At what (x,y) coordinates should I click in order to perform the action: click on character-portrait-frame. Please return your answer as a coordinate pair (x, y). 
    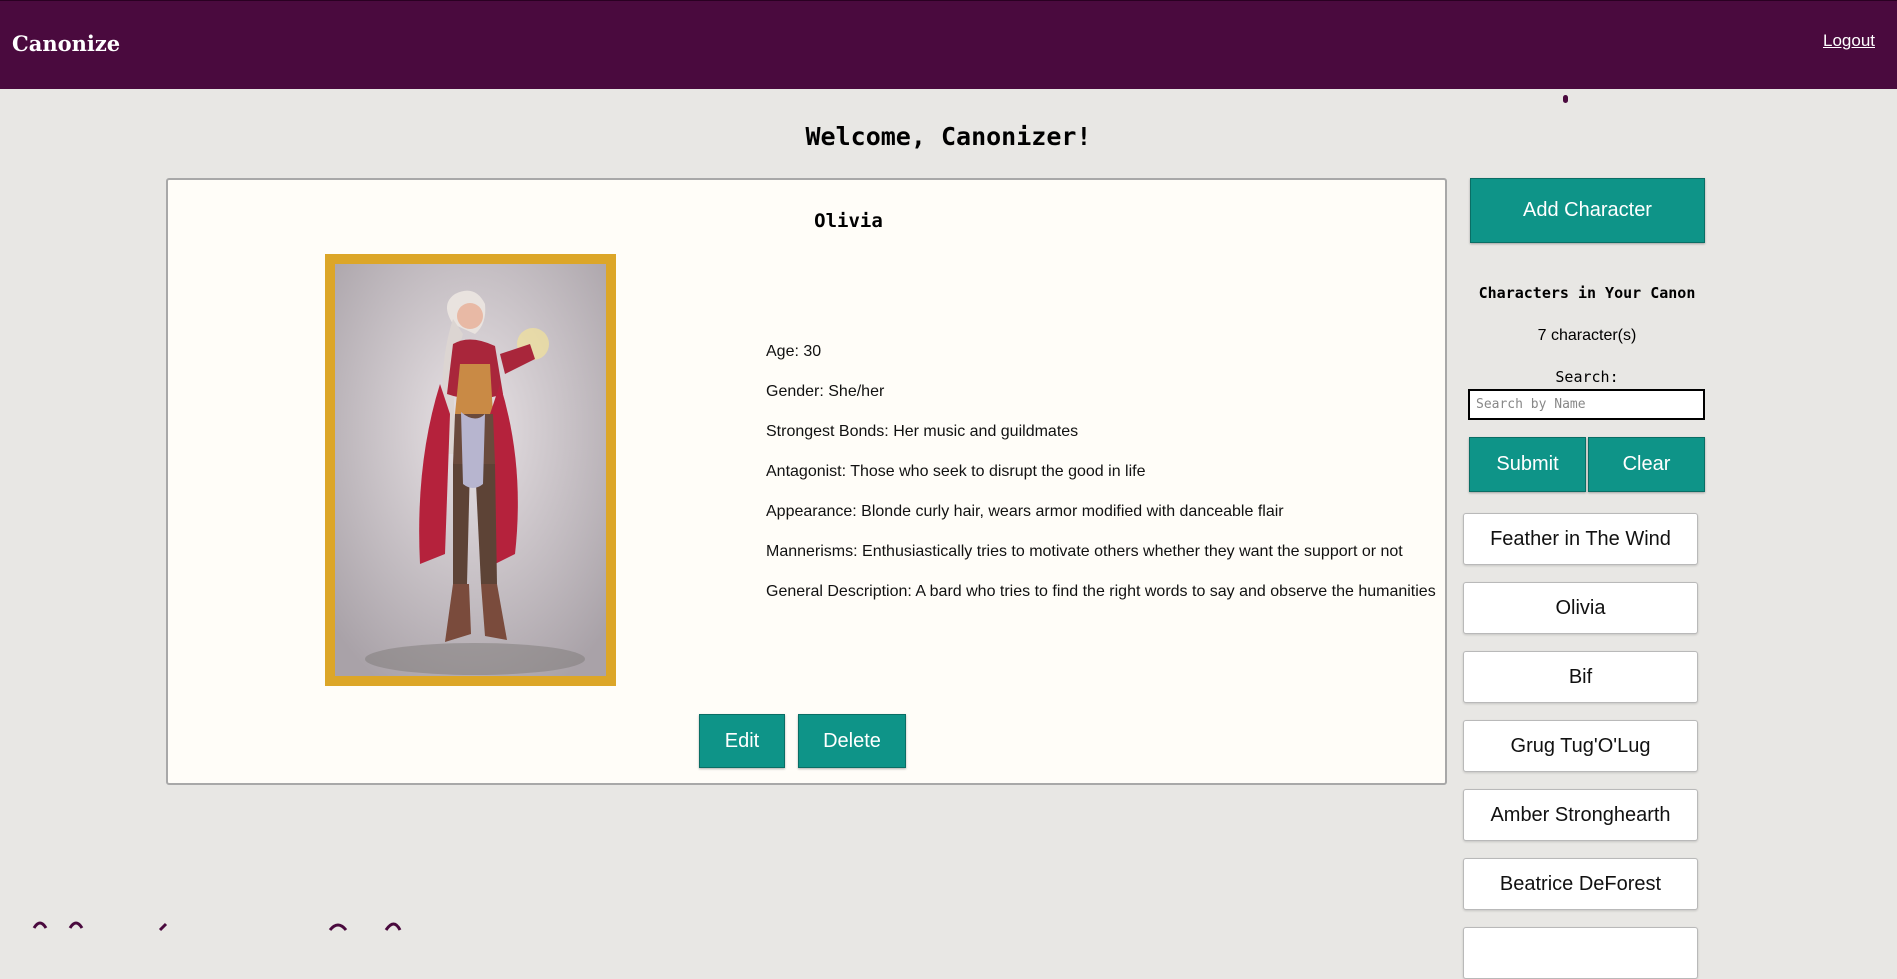
    Looking at the image, I should click on (470, 470).